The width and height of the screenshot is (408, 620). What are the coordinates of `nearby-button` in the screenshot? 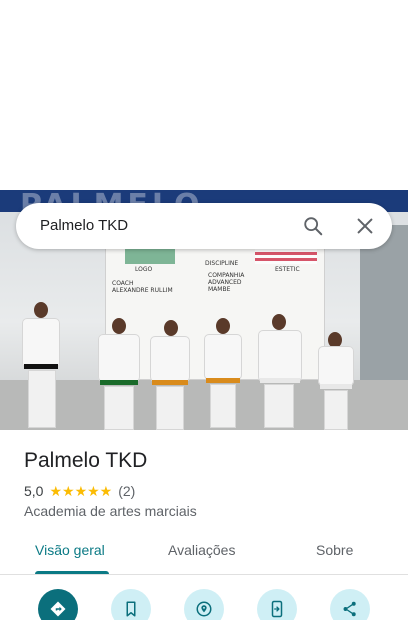 It's located at (204, 604).